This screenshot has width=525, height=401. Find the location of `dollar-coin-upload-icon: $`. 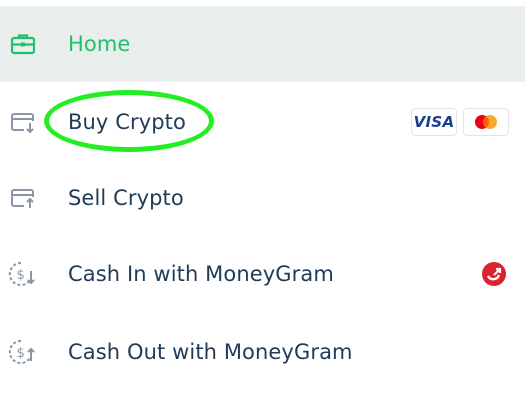

dollar-coin-upload-icon: $ is located at coordinates (21, 351).